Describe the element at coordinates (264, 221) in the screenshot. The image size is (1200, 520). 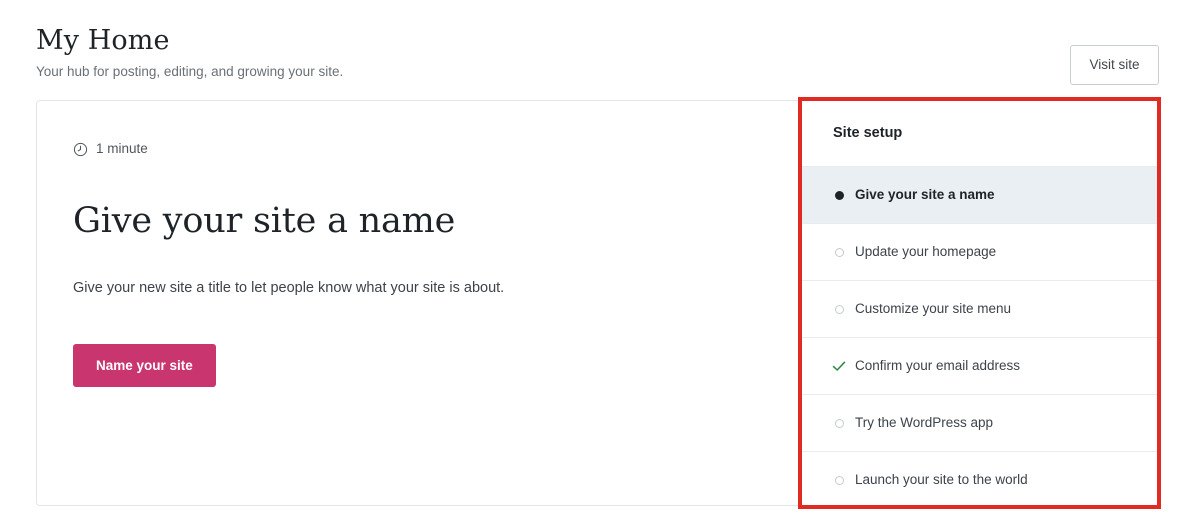
I see `task-title: Give your site a name` at that location.